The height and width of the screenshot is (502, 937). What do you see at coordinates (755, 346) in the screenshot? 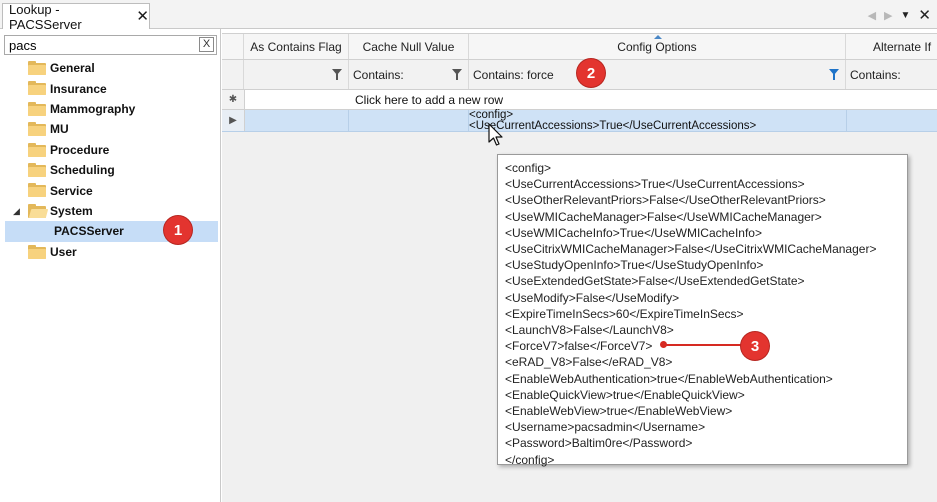
I see `annotation-badge-3: 3` at bounding box center [755, 346].